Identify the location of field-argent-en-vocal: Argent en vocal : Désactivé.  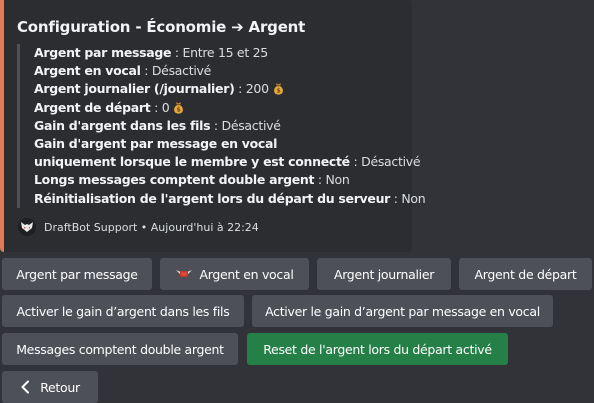
(122, 71).